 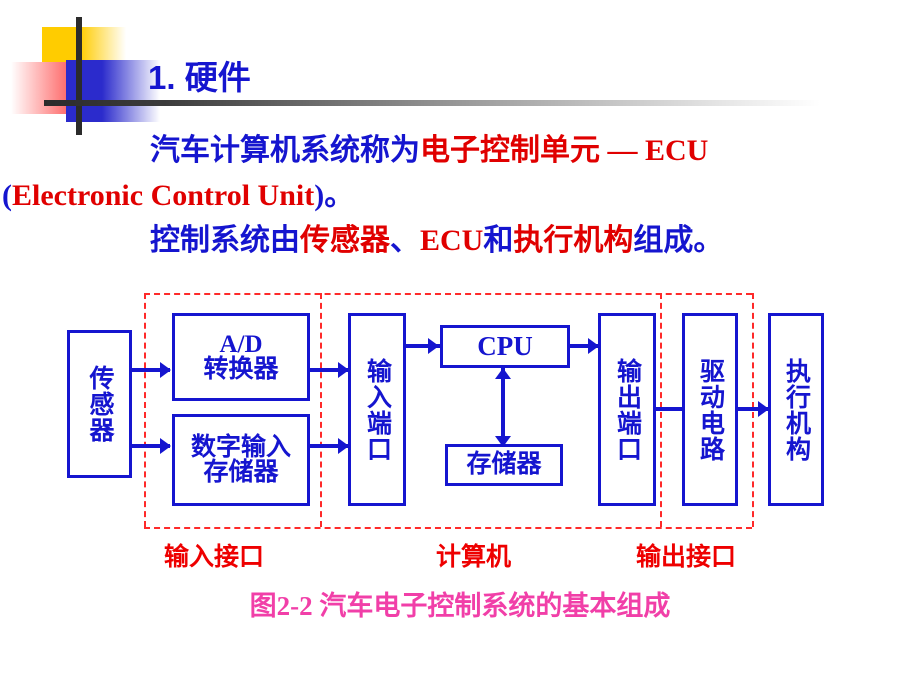 What do you see at coordinates (240, 447) in the screenshot?
I see `diagram-box-digital-input-memory-label-line1: 数字输入` at bounding box center [240, 447].